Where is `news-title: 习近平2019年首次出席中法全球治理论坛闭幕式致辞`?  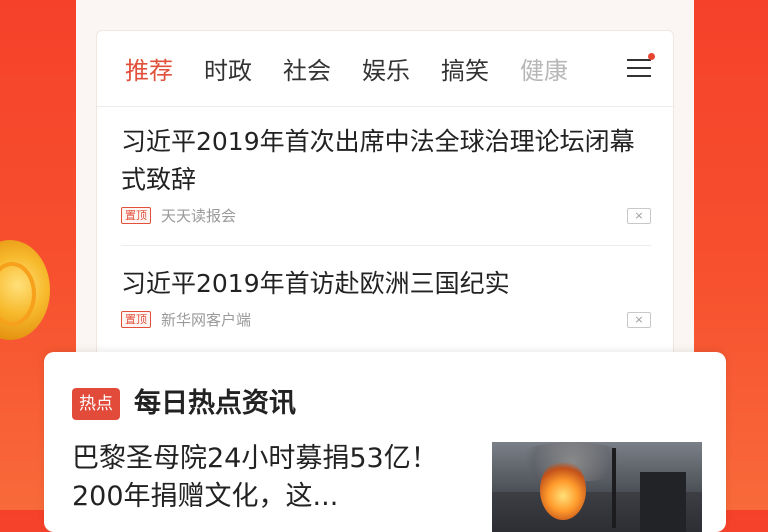
news-title: 习近平2019年首次出席中法全球治理论坛闭幕式致辞 is located at coordinates (386, 161).